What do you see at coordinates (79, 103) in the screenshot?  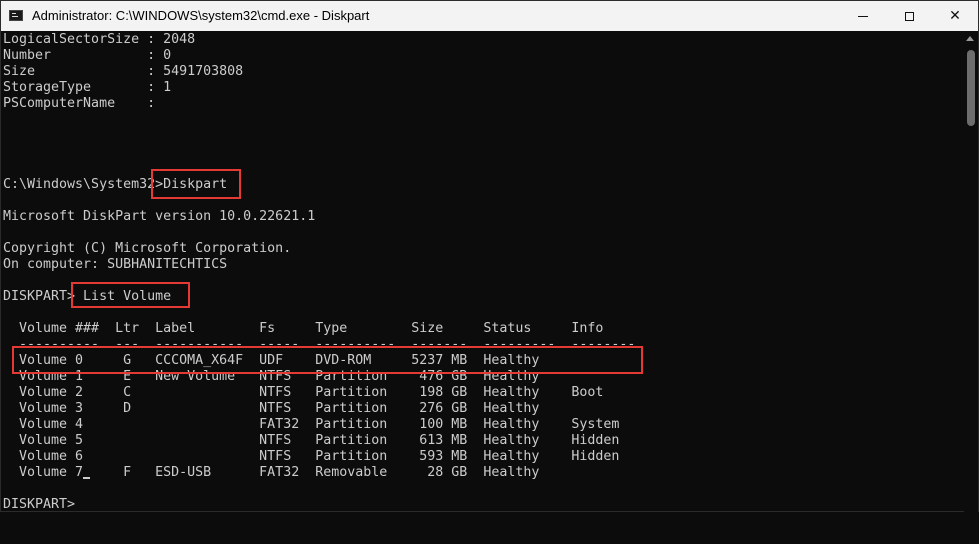 I see `console-line: PSComputerName :` at bounding box center [79, 103].